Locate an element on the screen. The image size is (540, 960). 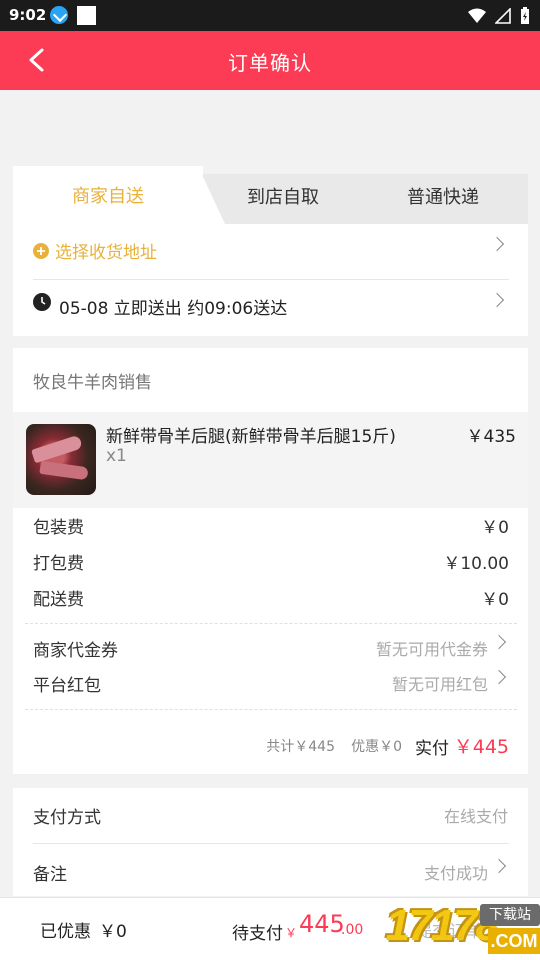
select-address-label: 选择收货地址 is located at coordinates (106, 253).